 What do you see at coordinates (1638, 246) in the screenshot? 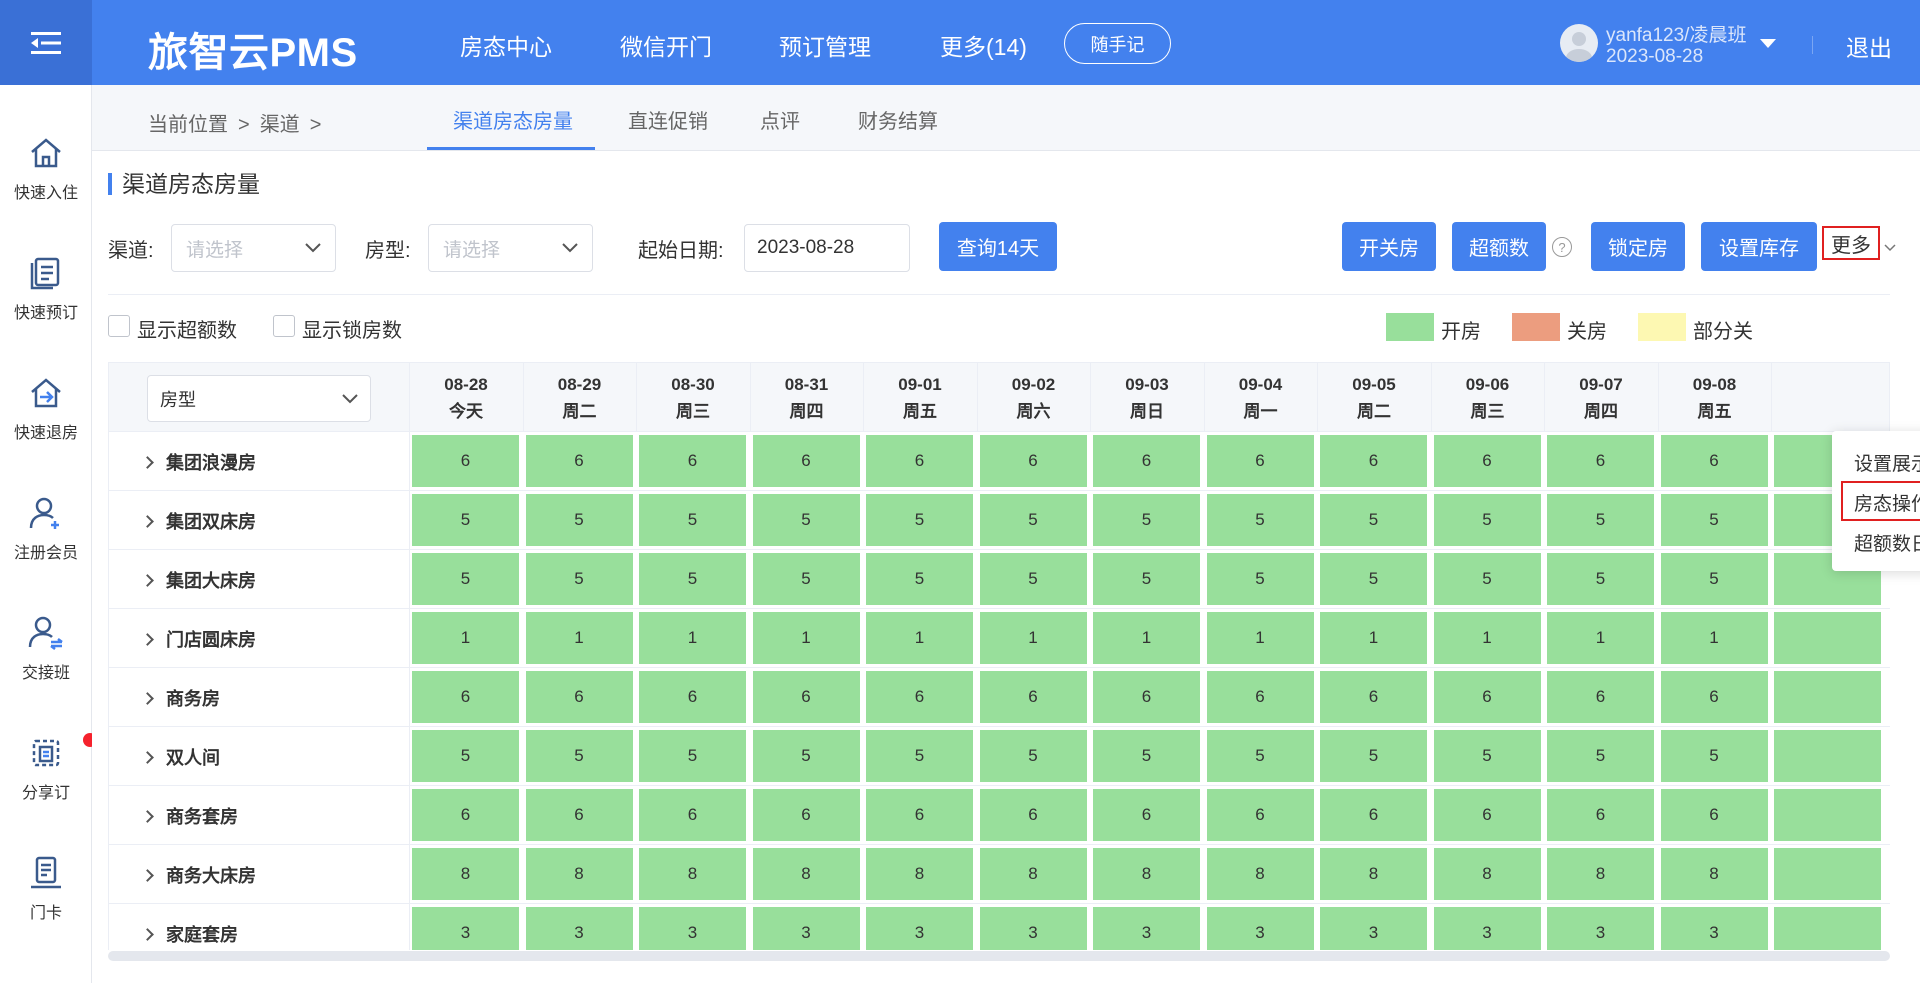
I see `lock-room-button: 锁定房` at bounding box center [1638, 246].